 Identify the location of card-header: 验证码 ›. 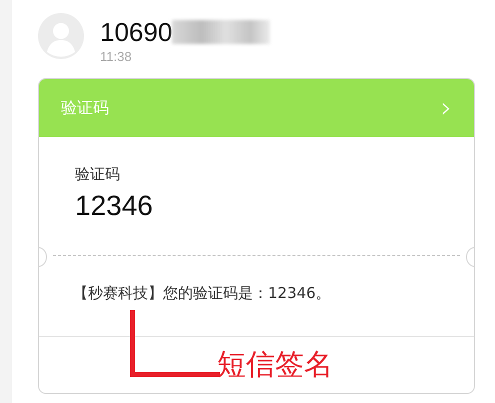
(256, 108).